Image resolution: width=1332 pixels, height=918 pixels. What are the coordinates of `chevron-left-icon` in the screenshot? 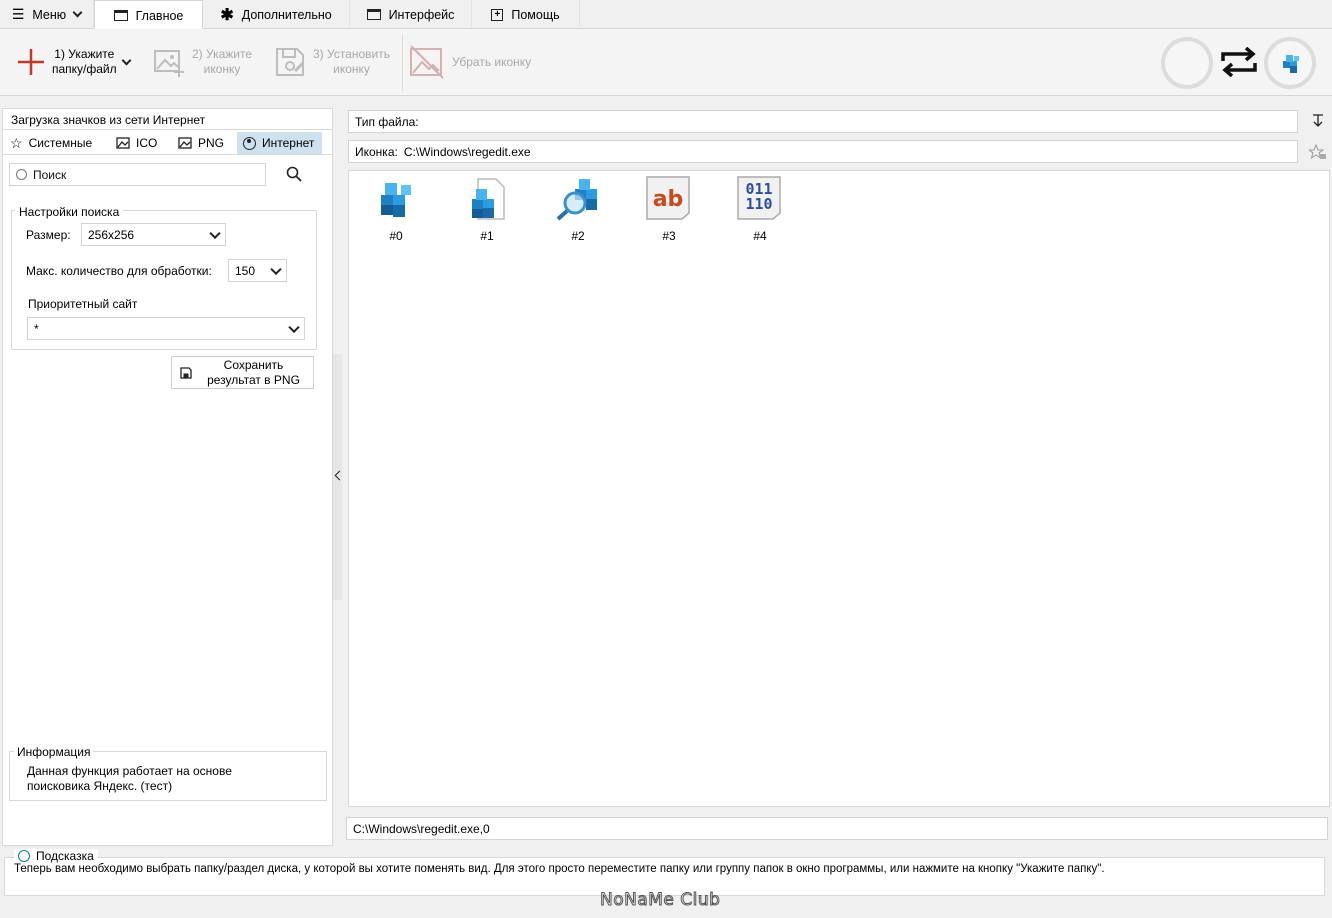 It's located at (339, 475).